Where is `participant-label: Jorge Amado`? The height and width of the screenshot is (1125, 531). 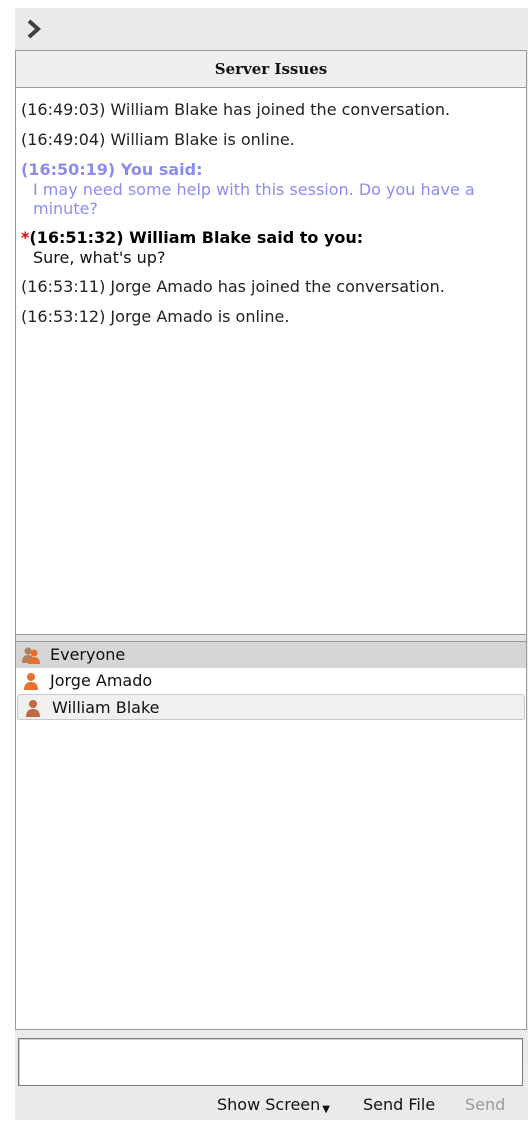 participant-label: Jorge Amado is located at coordinates (101, 680).